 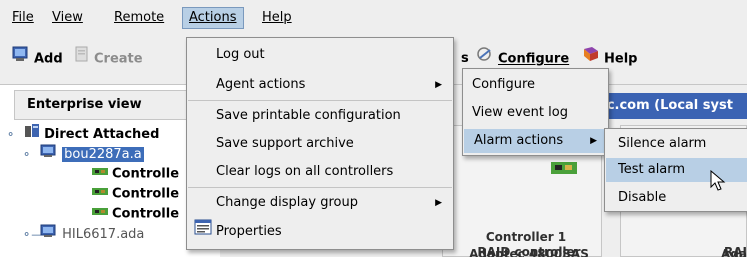 What do you see at coordinates (82, 59) in the screenshot?
I see `create-icon` at bounding box center [82, 59].